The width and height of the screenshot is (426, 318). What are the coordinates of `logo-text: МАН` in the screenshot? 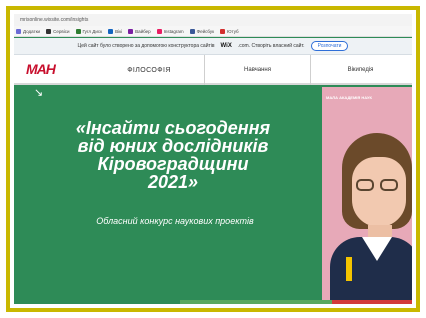 It's located at (41, 69).